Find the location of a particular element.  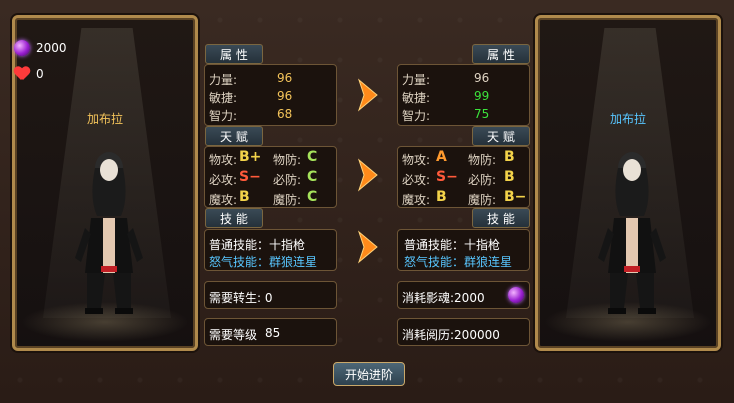

requirement-reincarnation: 需要转生: 0 is located at coordinates (270, 295).